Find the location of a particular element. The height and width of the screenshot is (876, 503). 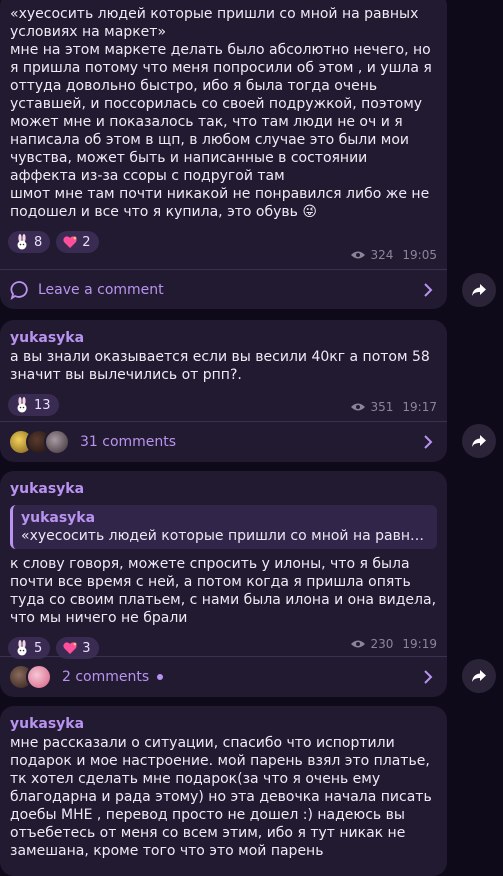

comments-label: 2 comments is located at coordinates (106, 677).